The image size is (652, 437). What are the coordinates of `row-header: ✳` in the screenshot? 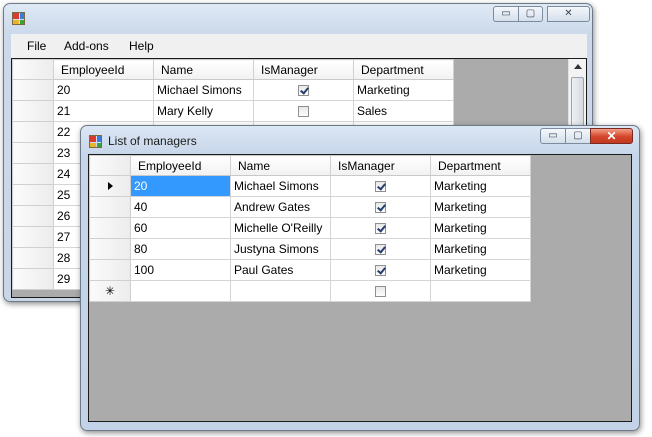 It's located at (110, 291).